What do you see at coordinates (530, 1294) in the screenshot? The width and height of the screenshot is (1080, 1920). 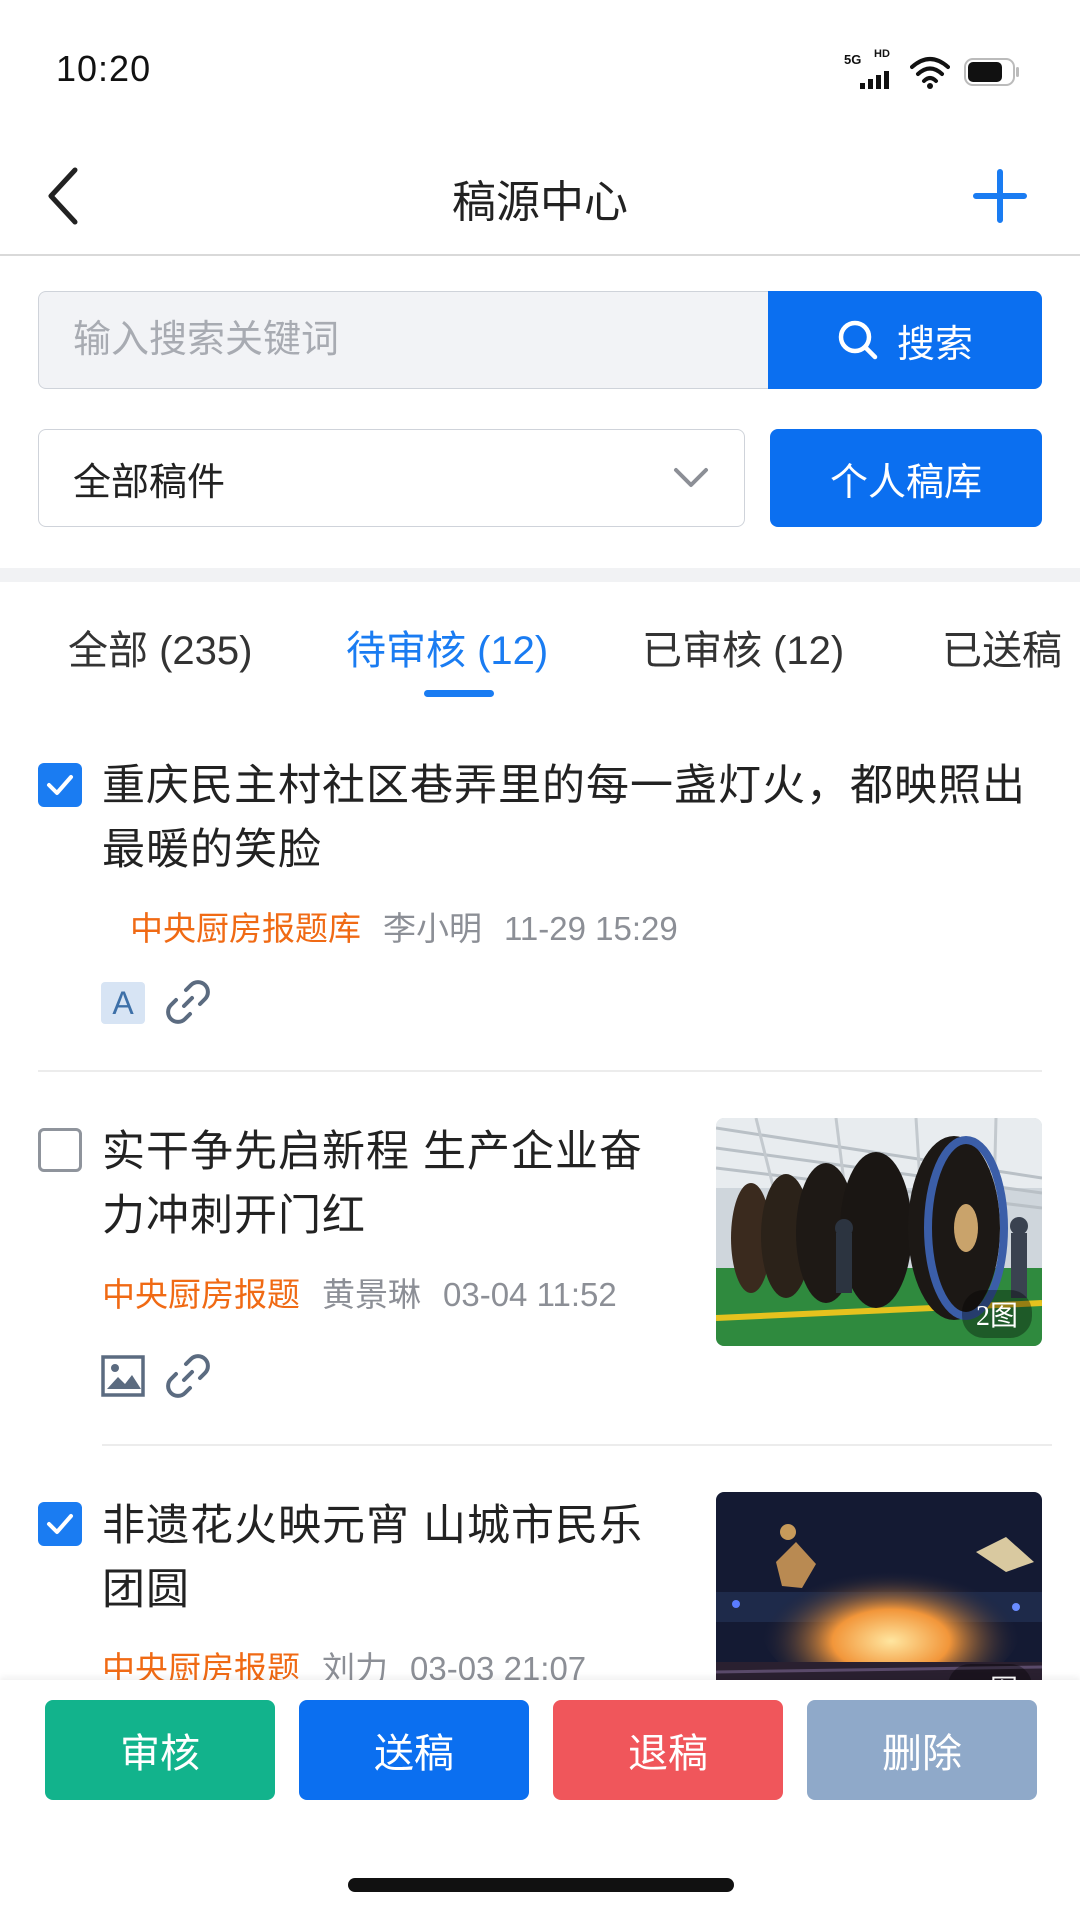 I see `item-time: 03-04 11:52` at bounding box center [530, 1294].